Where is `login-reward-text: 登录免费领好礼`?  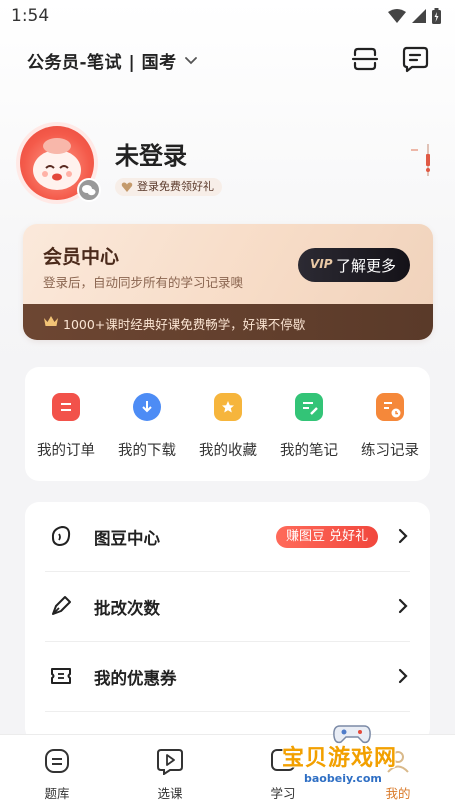
login-reward-text: 登录免费领好礼 is located at coordinates (175, 186).